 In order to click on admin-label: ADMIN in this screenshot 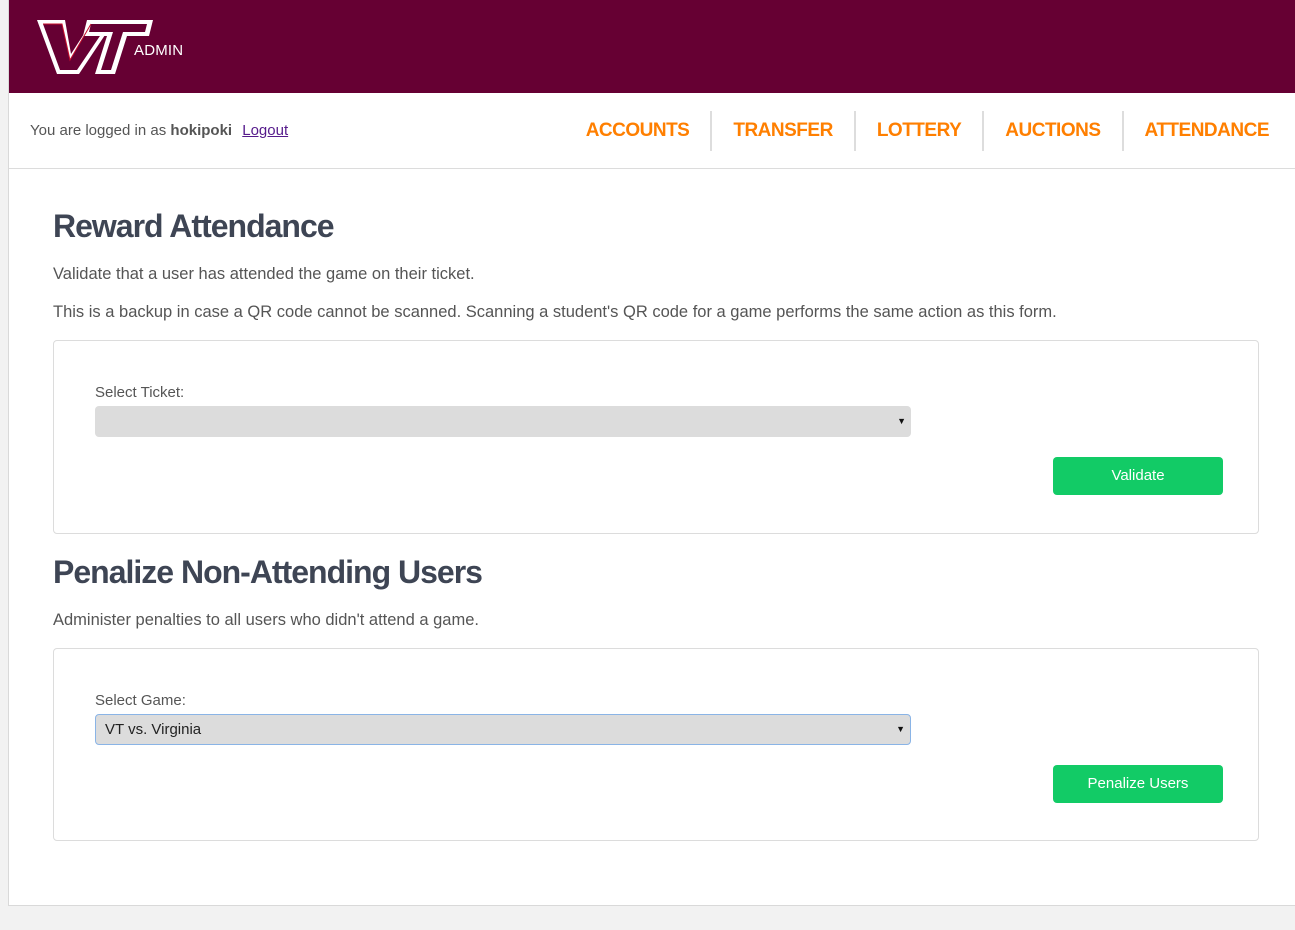, I will do `click(159, 50)`.